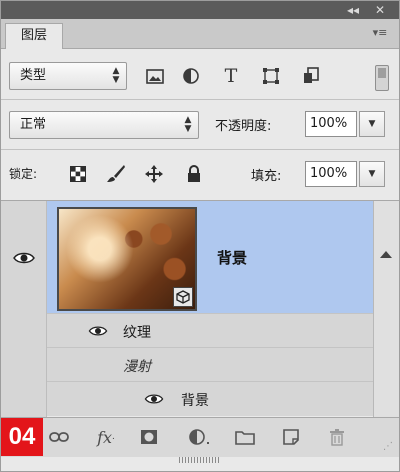 This screenshot has height=472, width=400. What do you see at coordinates (245, 437) in the screenshot?
I see `new-group-folder-icon` at bounding box center [245, 437].